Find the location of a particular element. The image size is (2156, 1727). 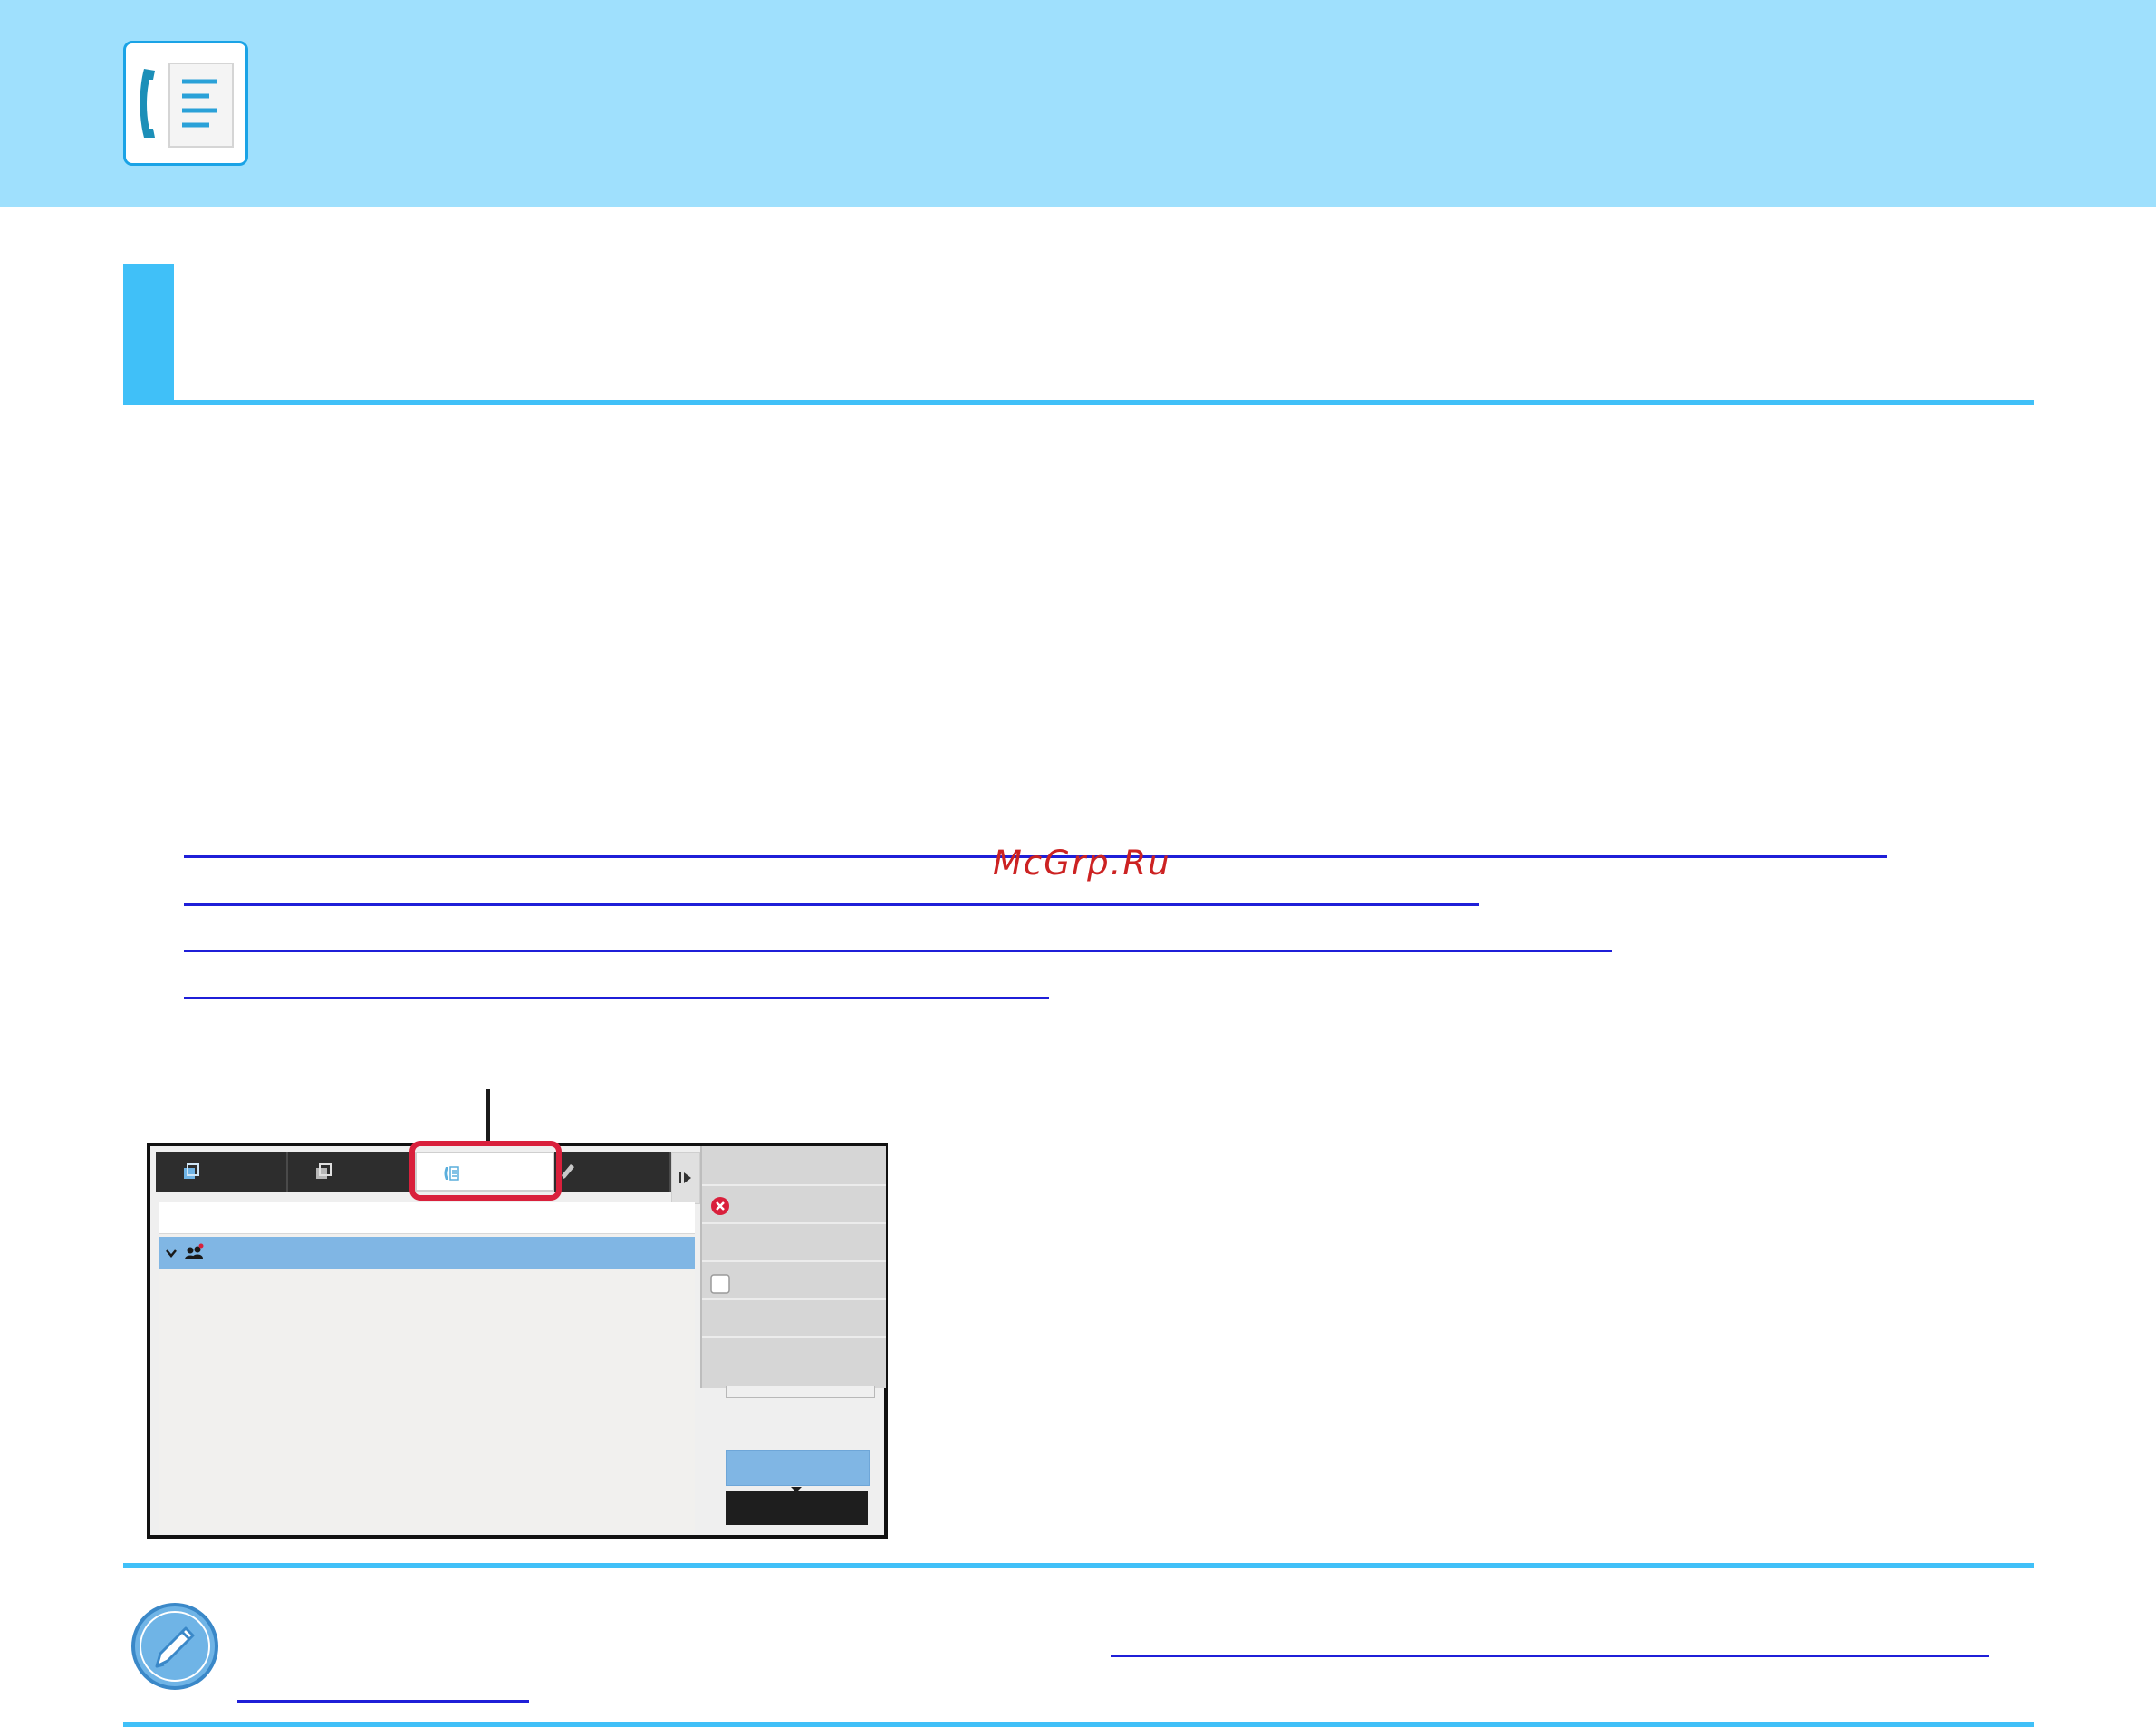

screen-illustration is located at coordinates (517, 1340).